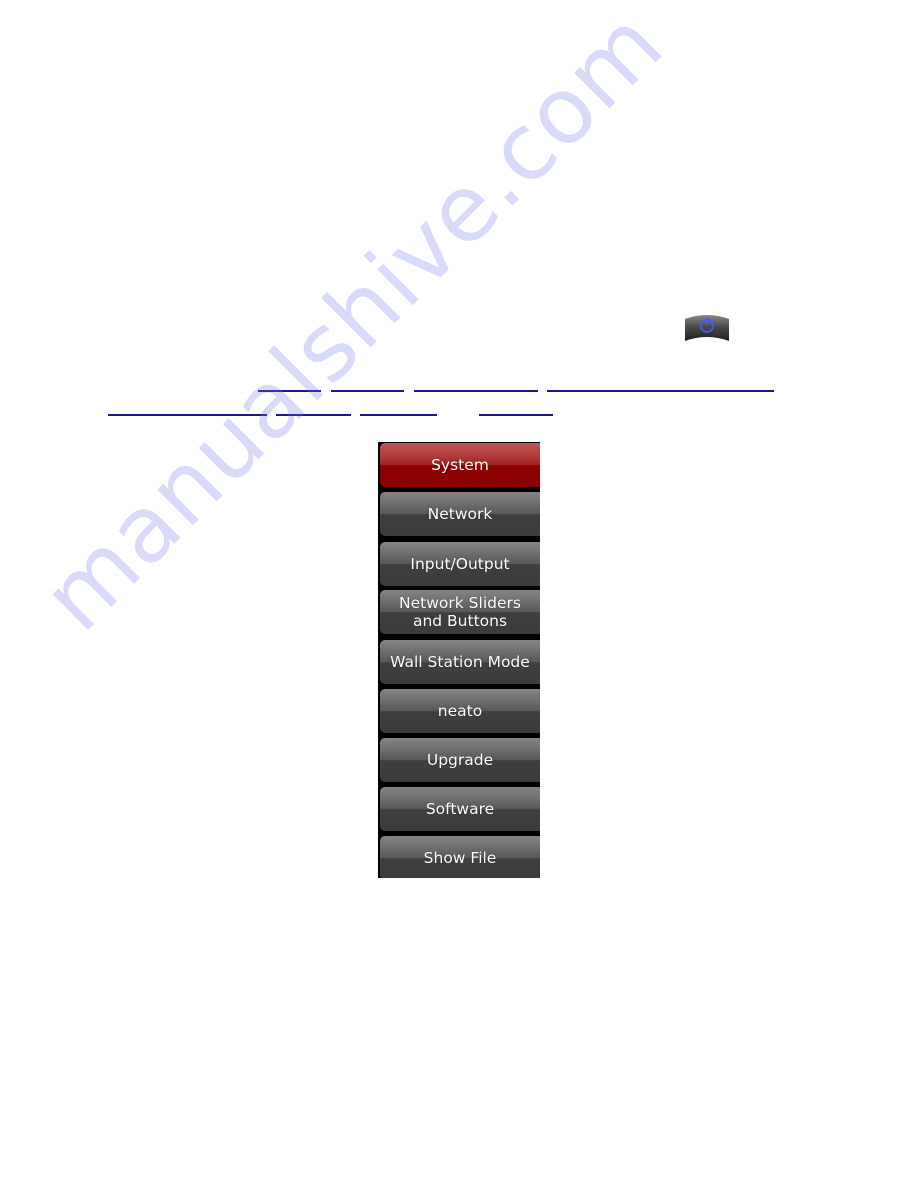 This screenshot has height=1188, width=918. I want to click on menu-item-network-sliders-and-buttons: Network Sliders and Buttons, so click(460, 612).